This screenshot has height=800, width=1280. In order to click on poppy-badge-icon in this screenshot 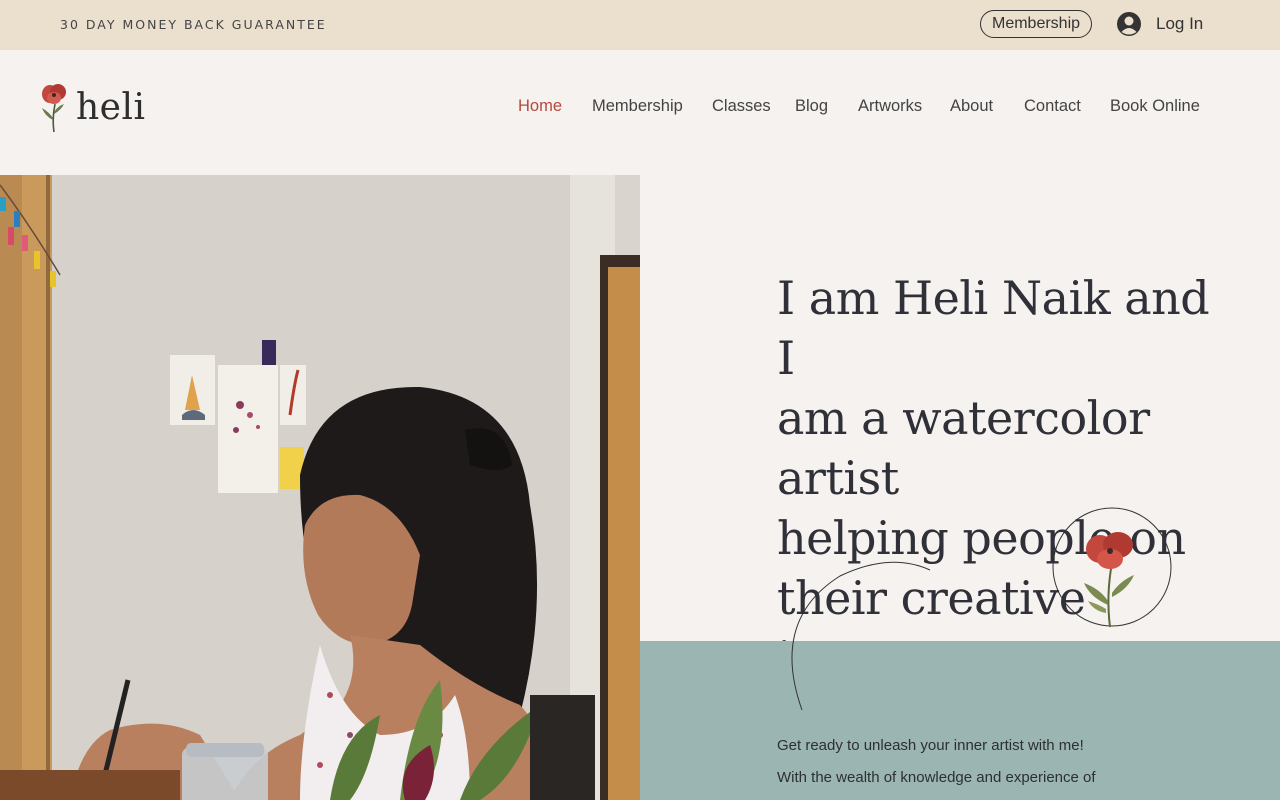, I will do `click(1112, 567)`.